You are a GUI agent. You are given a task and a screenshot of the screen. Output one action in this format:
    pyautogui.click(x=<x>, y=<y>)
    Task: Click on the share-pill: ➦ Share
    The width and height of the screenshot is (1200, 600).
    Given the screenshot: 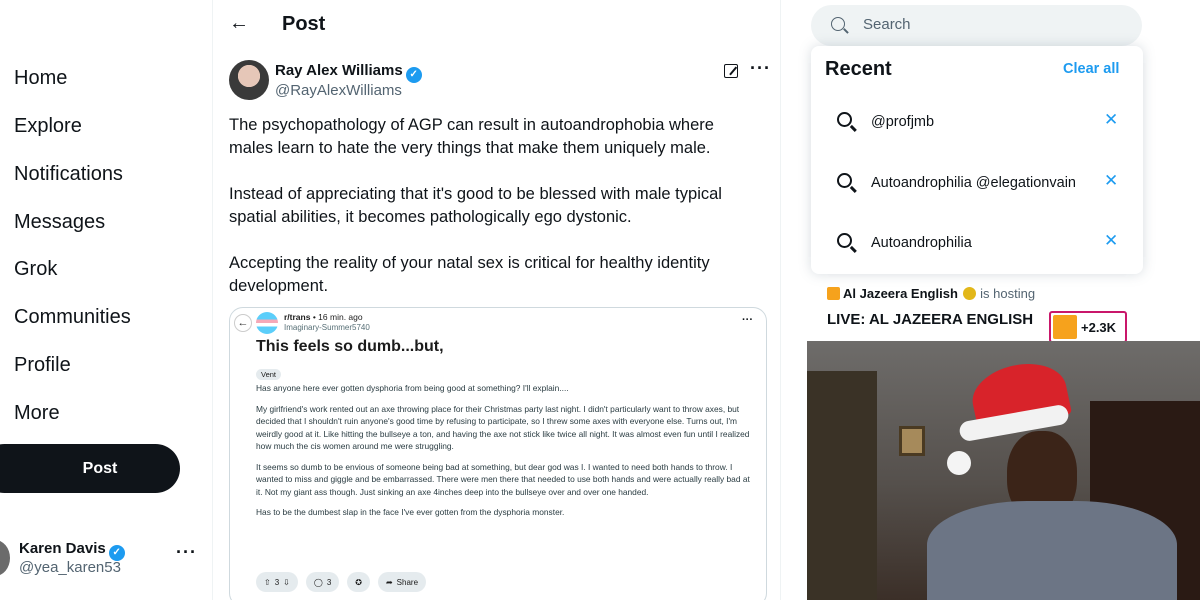 What is the action you would take?
    pyautogui.click(x=402, y=582)
    